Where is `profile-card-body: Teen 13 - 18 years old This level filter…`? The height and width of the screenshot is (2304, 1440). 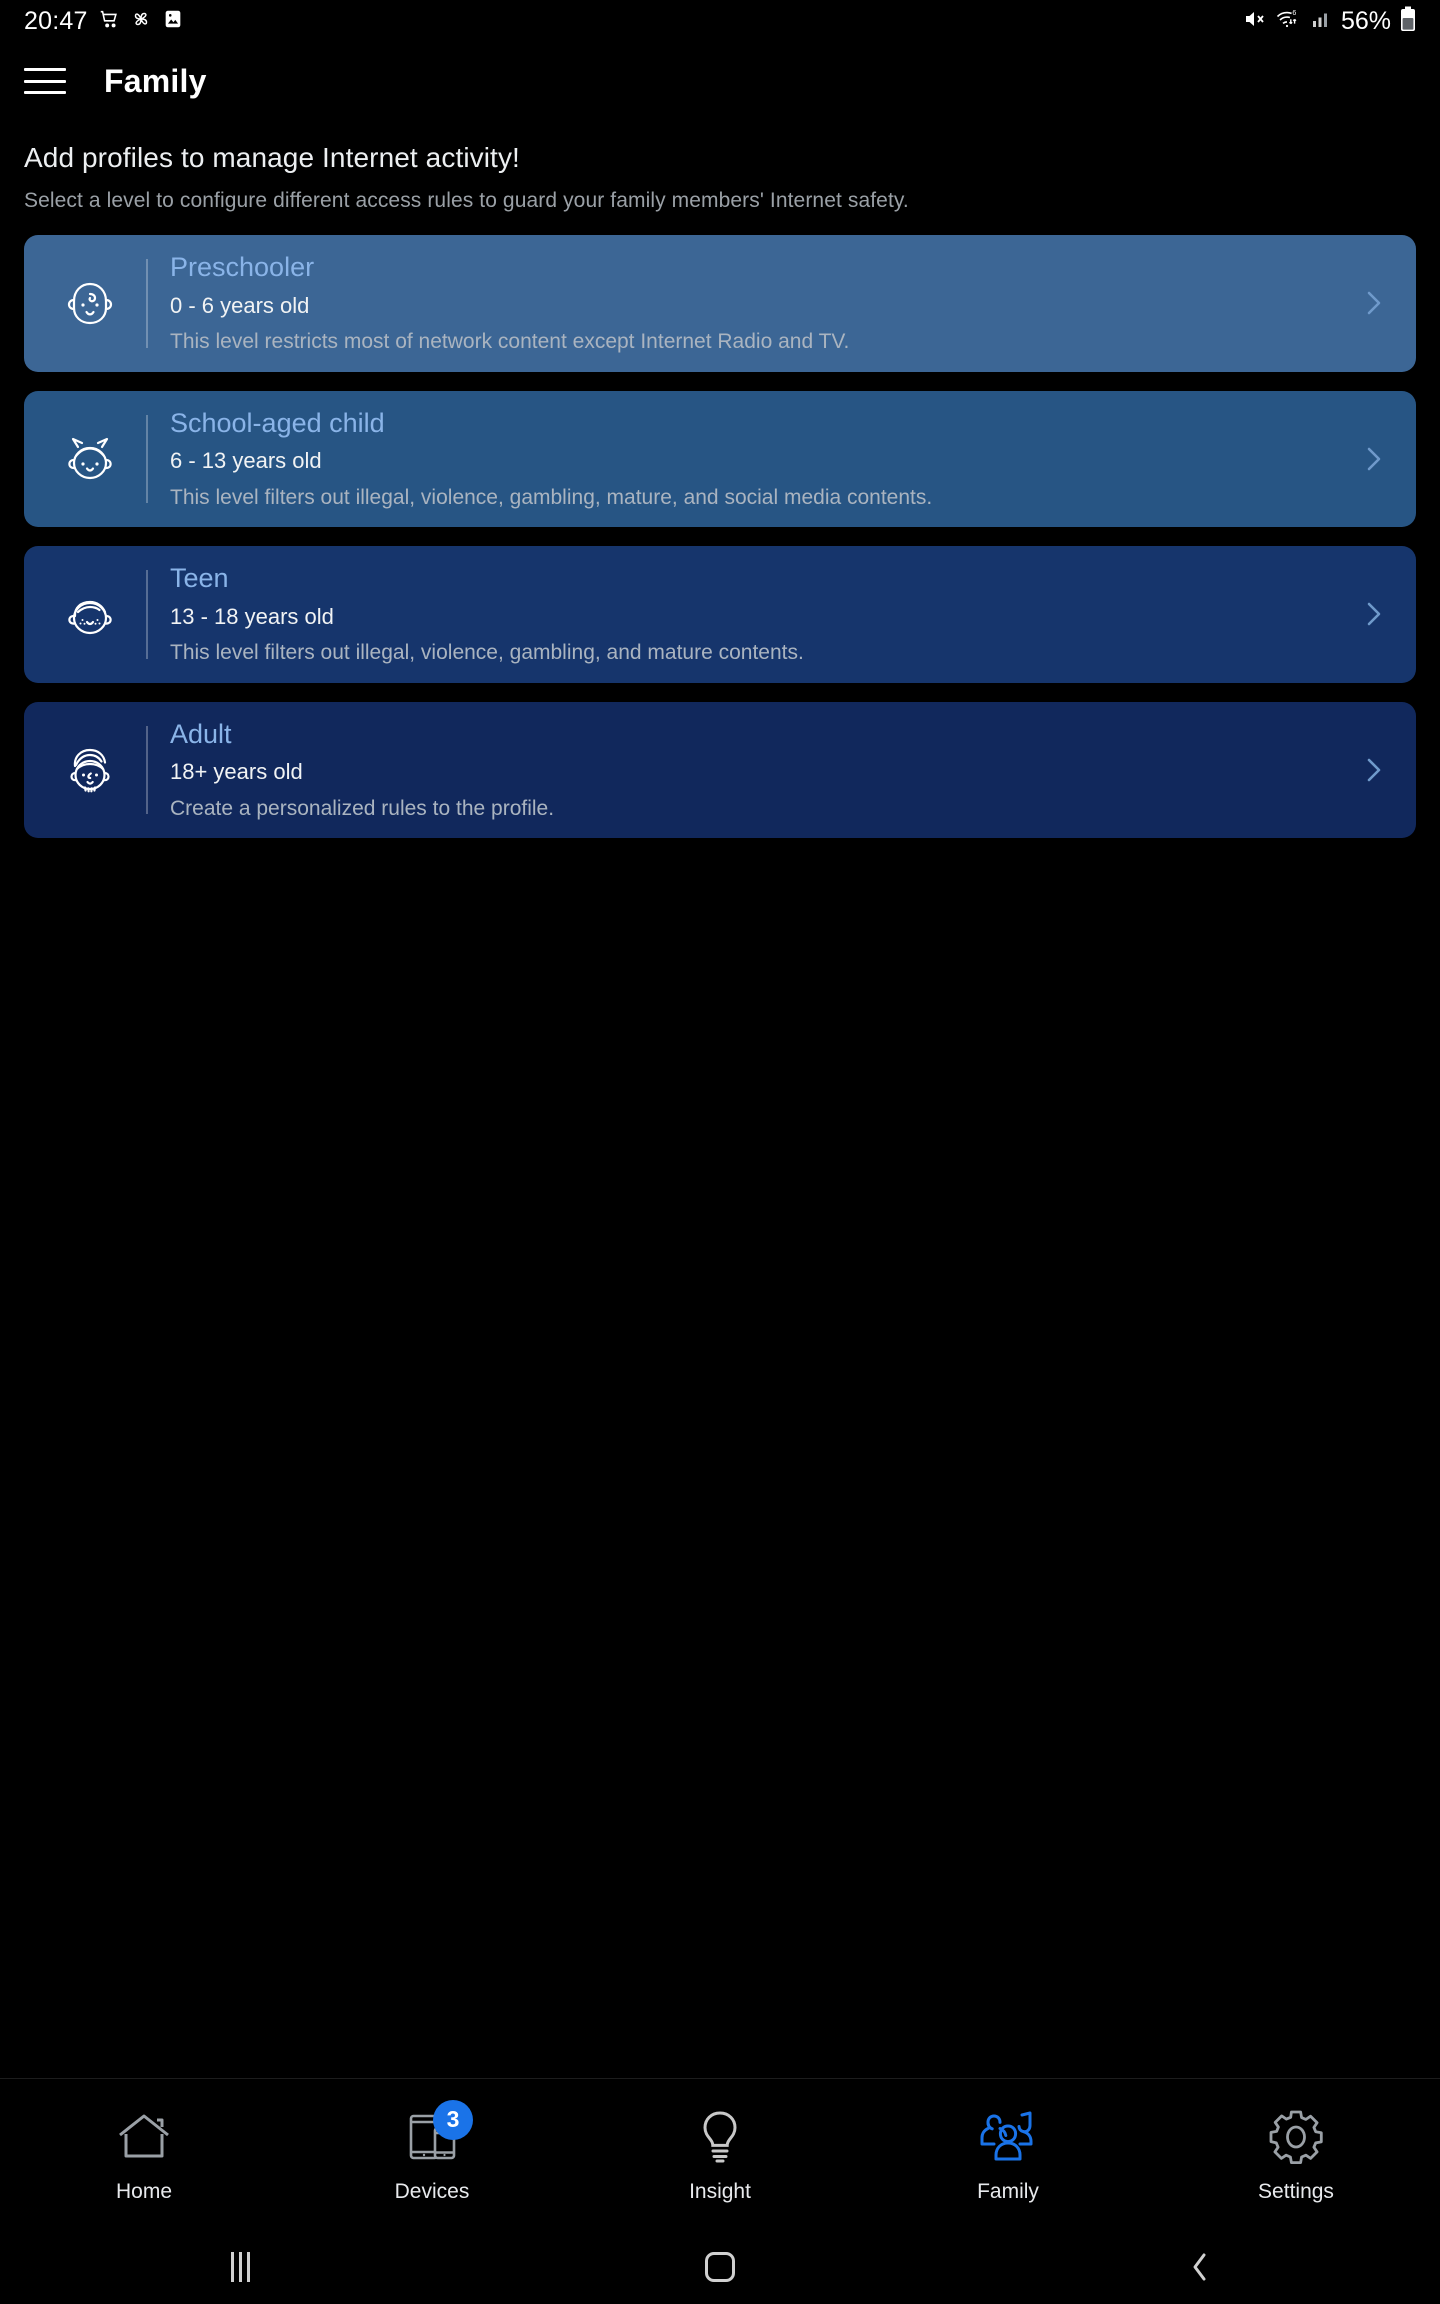 profile-card-body: Teen 13 - 18 years old This level filter… is located at coordinates (760, 614).